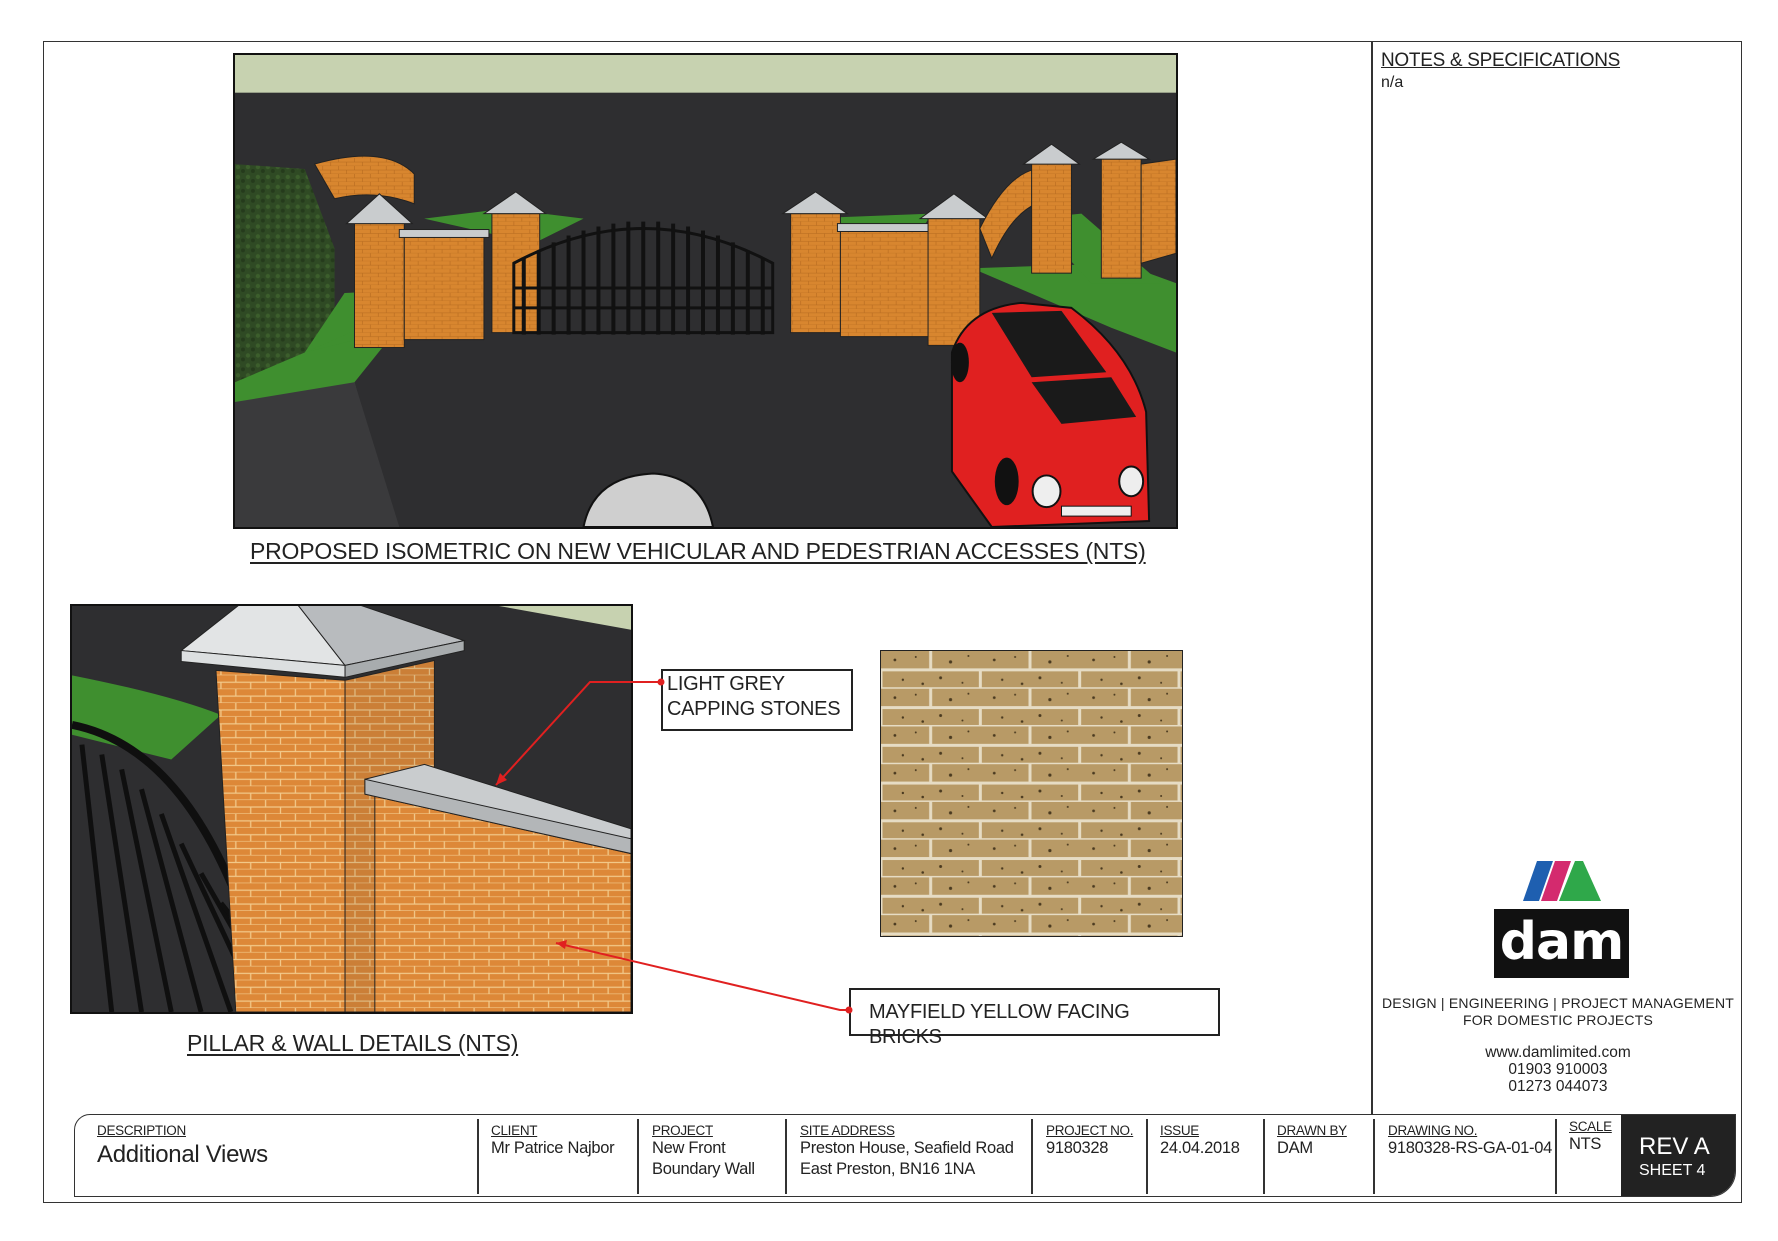 The height and width of the screenshot is (1241, 1778). I want to click on tb-project-label: PROJECT, so click(682, 1130).